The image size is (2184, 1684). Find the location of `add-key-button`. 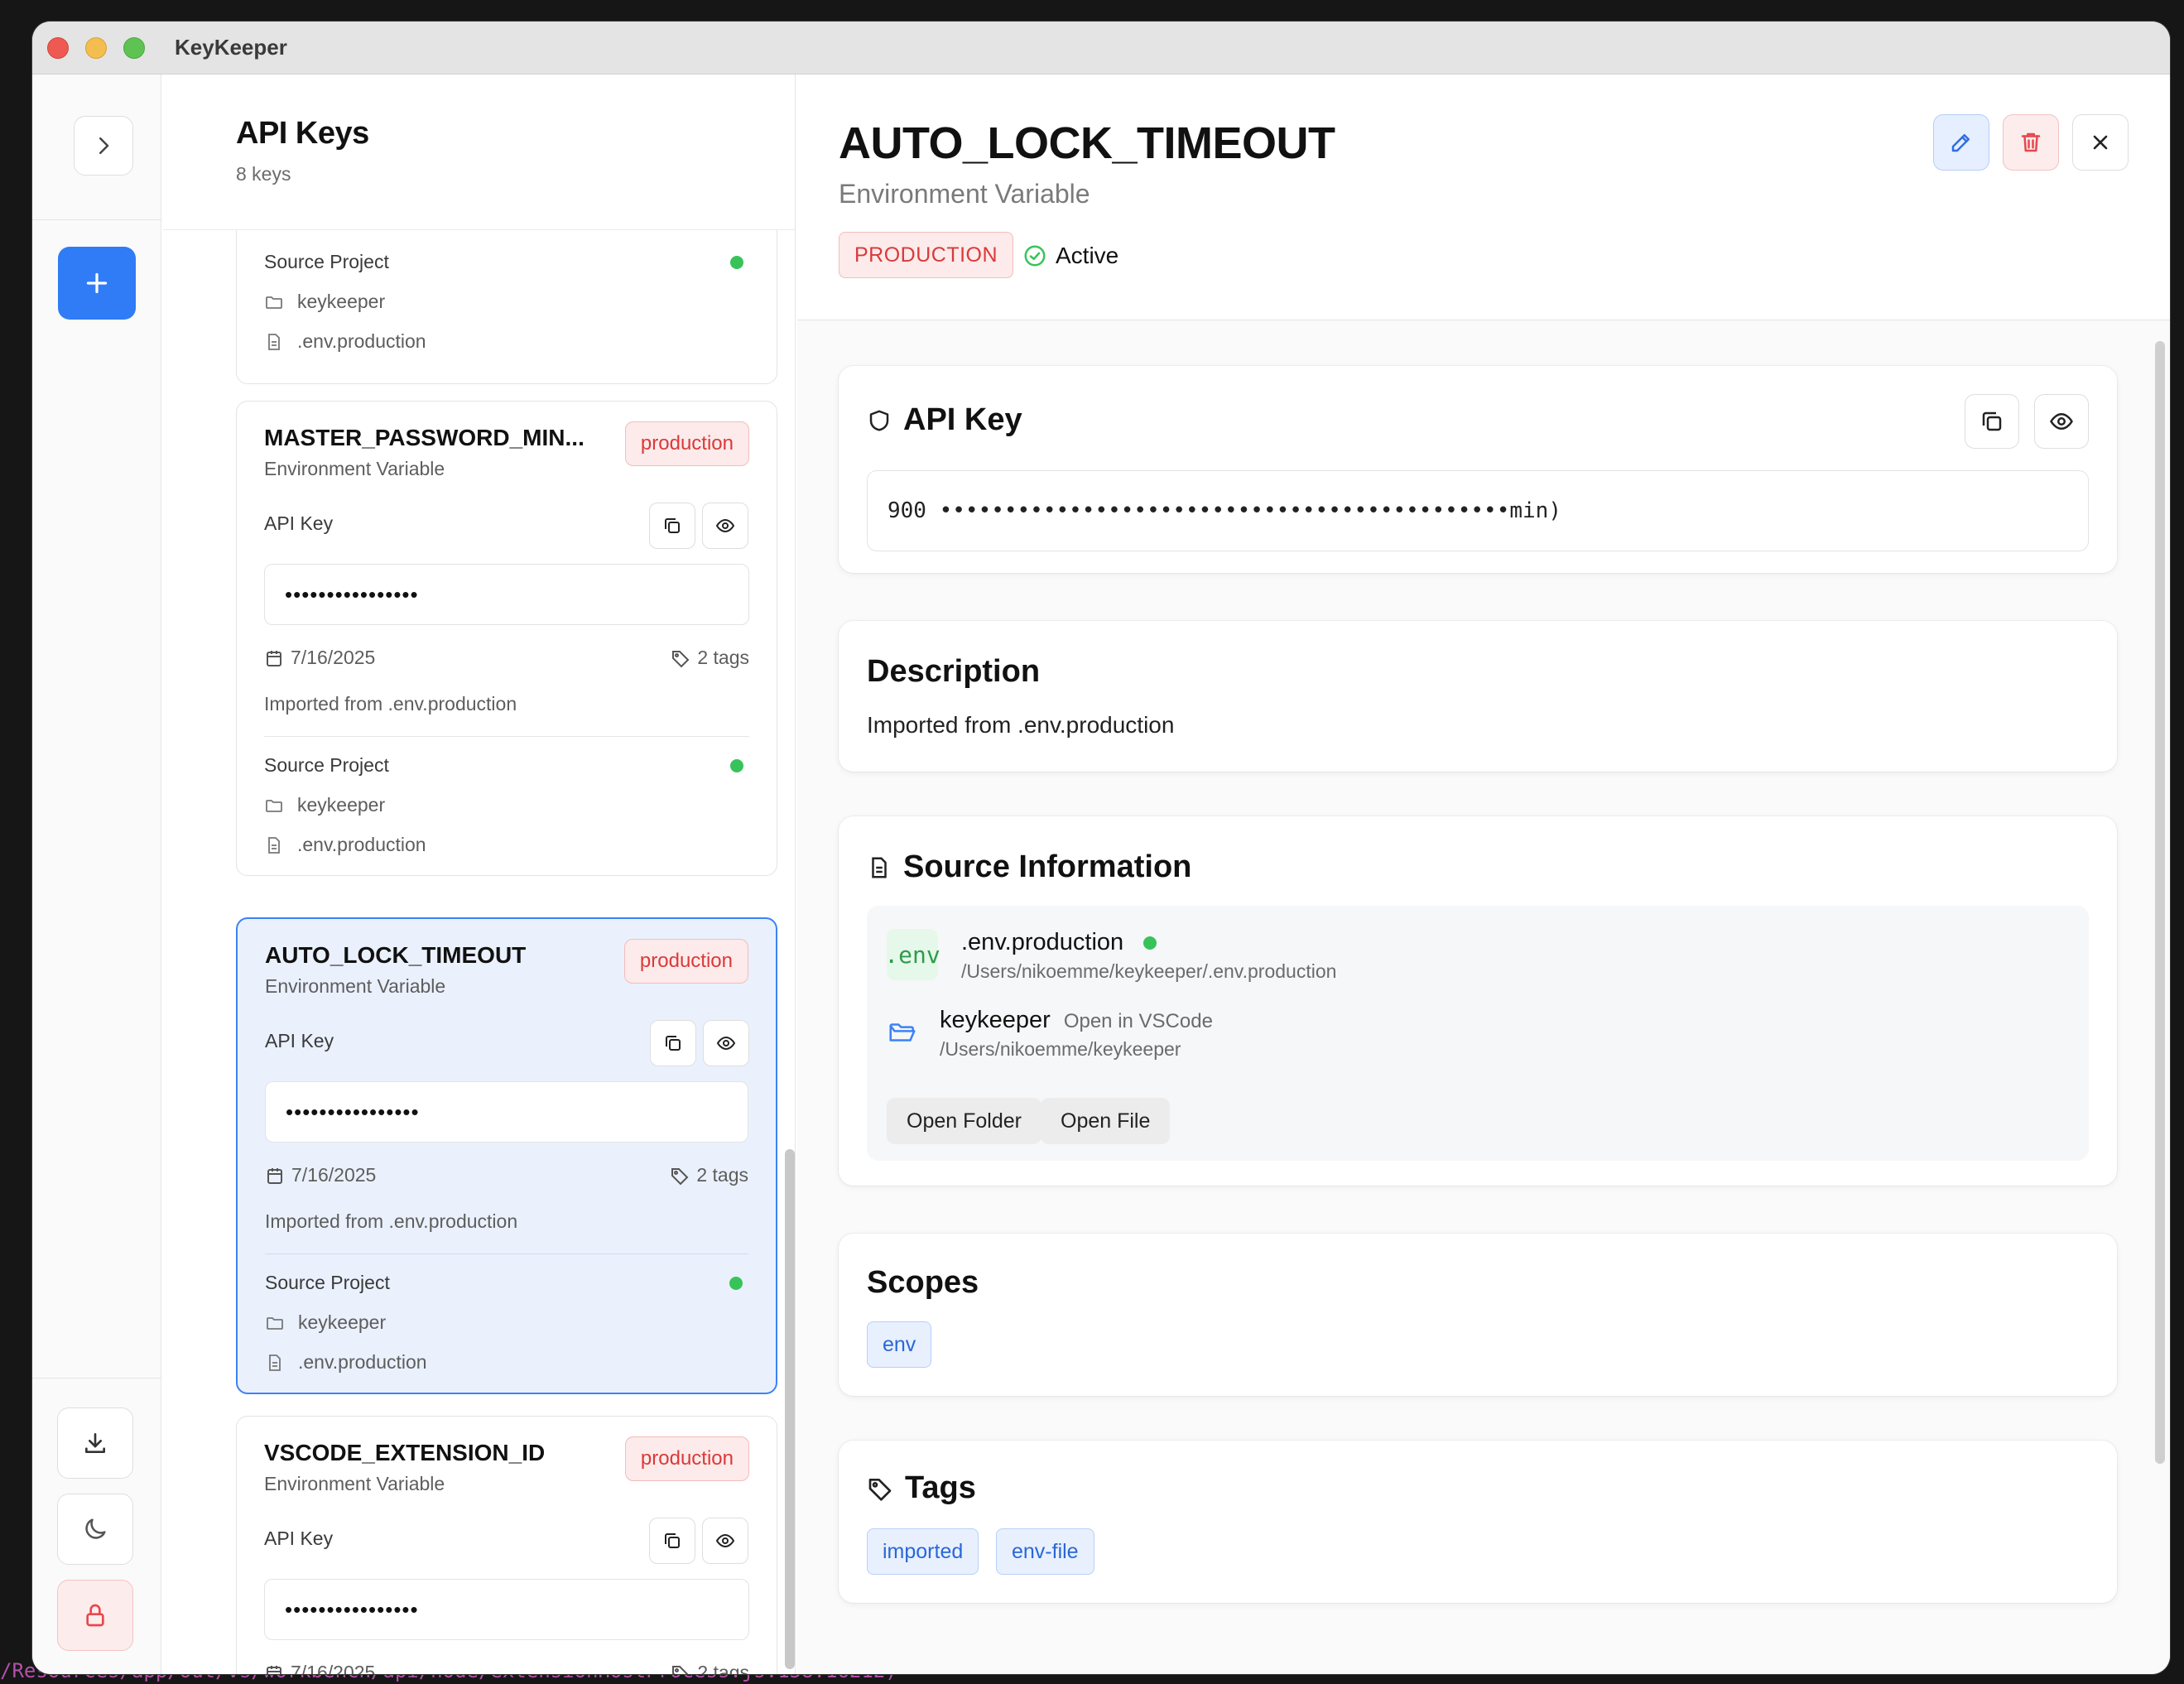

add-key-button is located at coordinates (97, 283).